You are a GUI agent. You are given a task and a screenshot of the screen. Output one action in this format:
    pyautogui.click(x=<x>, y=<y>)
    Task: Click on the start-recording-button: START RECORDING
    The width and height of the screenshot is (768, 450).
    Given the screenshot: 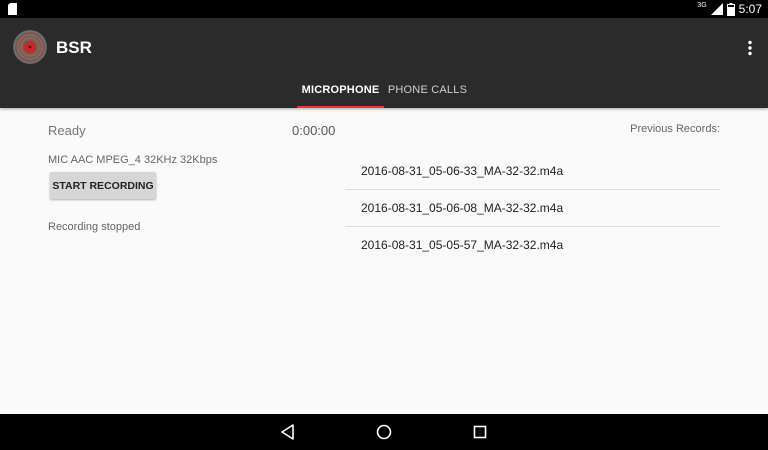 What is the action you would take?
    pyautogui.click(x=103, y=185)
    